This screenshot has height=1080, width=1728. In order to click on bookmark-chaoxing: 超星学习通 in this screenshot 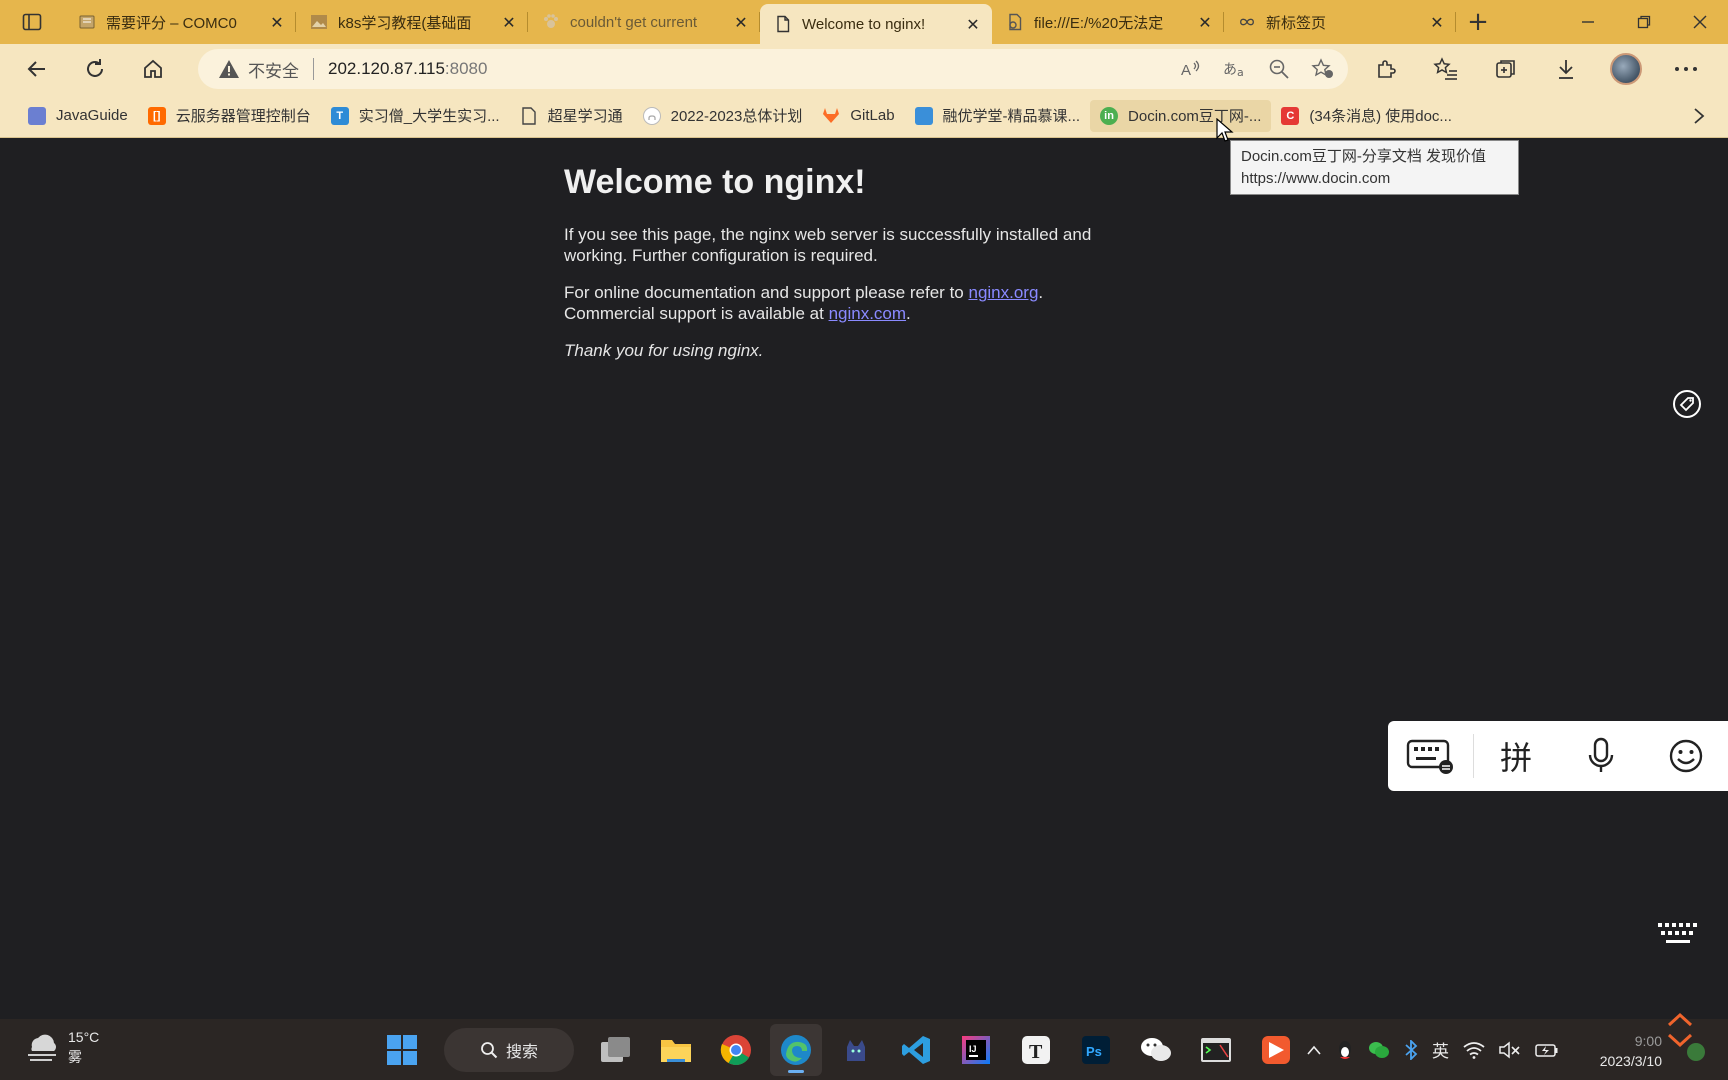, I will do `click(571, 116)`.